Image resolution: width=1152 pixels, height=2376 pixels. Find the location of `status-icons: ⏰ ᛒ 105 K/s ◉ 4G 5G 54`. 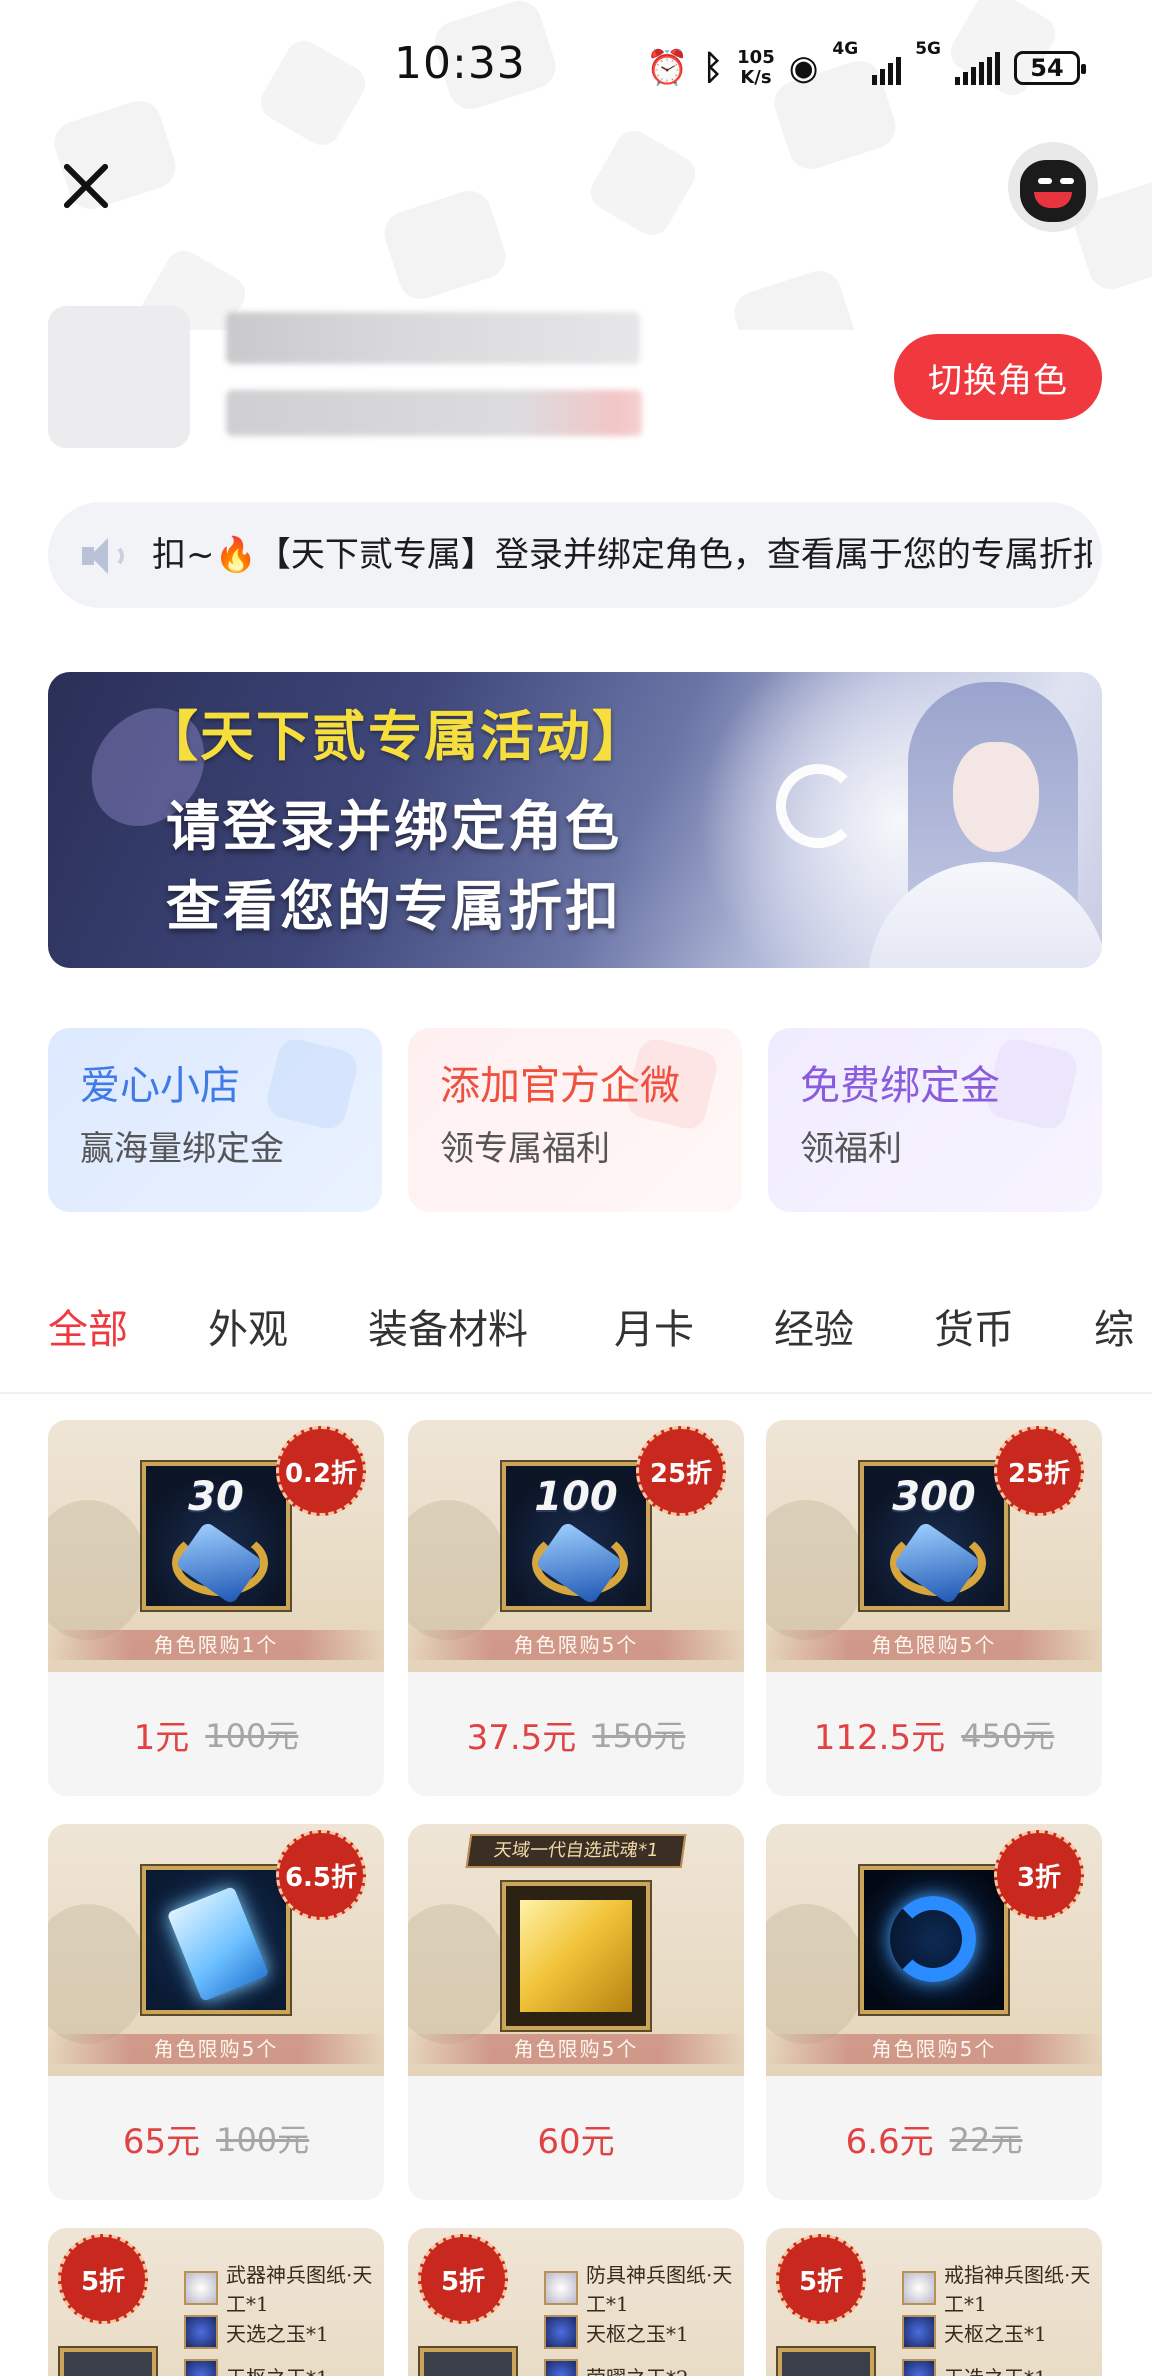

status-icons: ⏰ ᛒ 105 K/s ◉ 4G 5G 54 is located at coordinates (866, 67).